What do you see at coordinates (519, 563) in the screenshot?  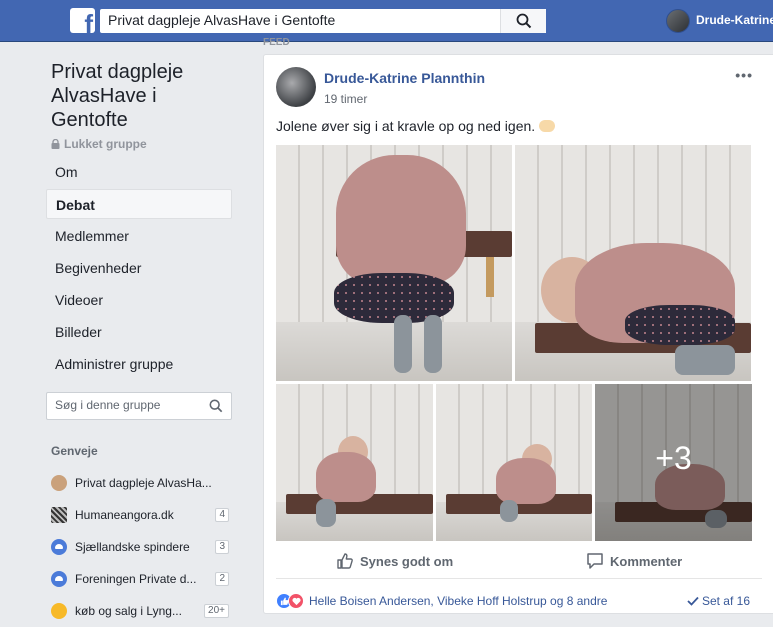 I see `post-actions: Synes godt om Kommenter` at bounding box center [519, 563].